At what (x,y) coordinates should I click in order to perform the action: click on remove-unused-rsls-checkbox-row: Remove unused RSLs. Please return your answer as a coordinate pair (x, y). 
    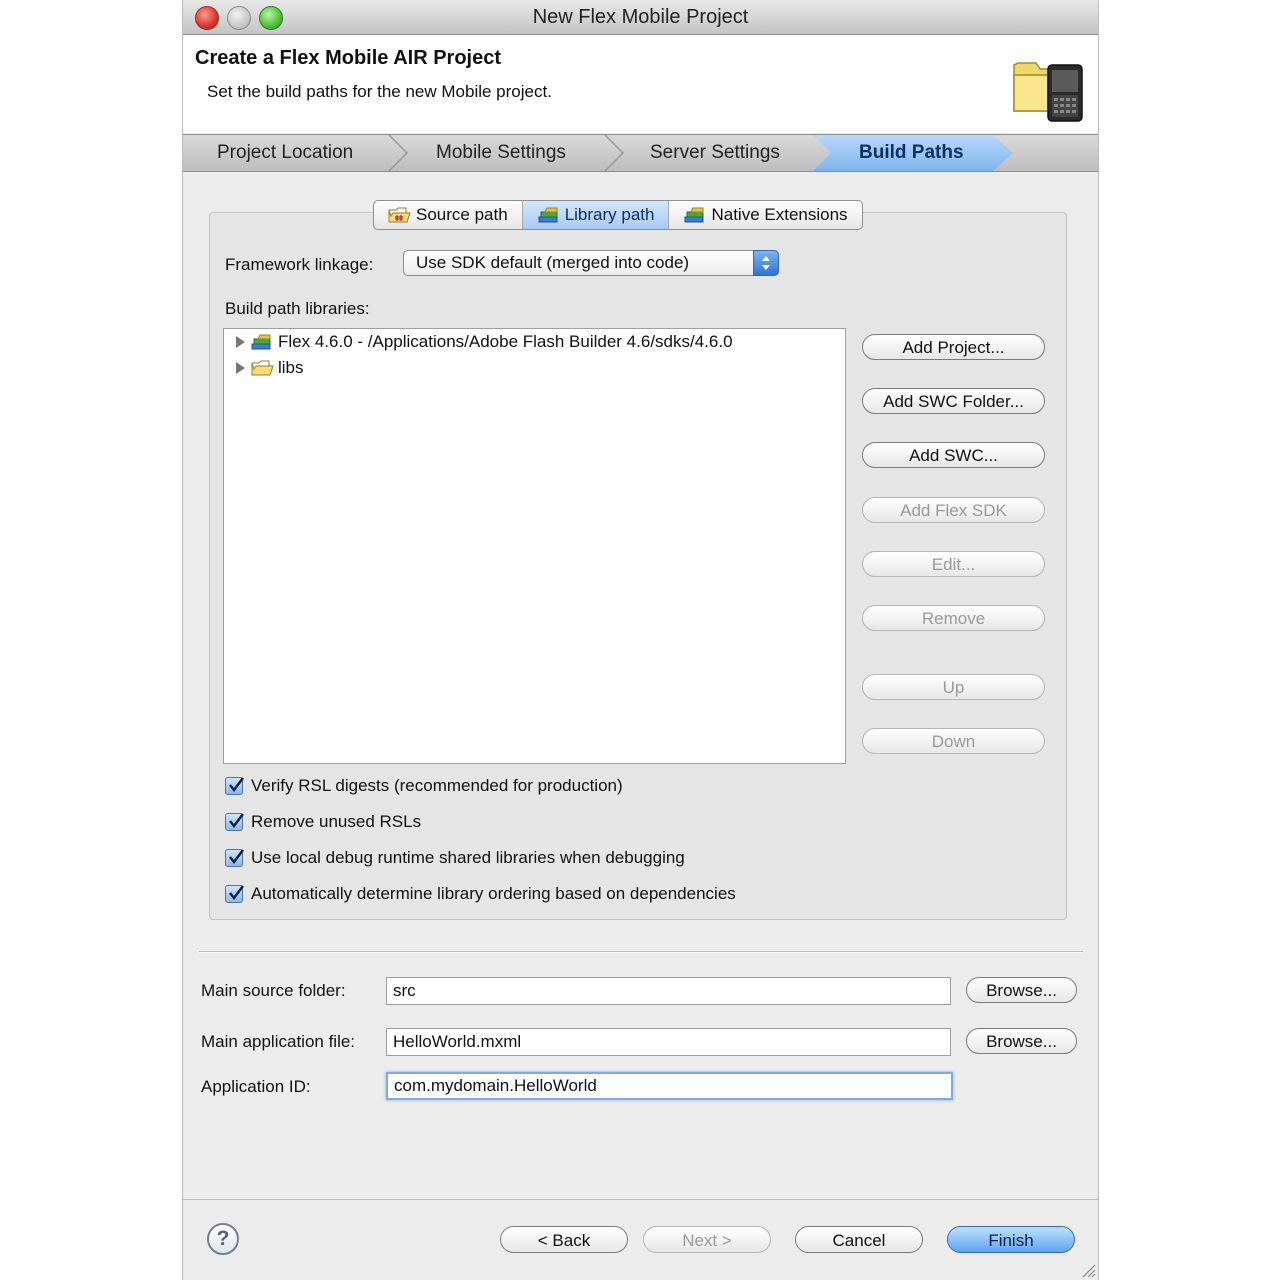
    Looking at the image, I should click on (323, 822).